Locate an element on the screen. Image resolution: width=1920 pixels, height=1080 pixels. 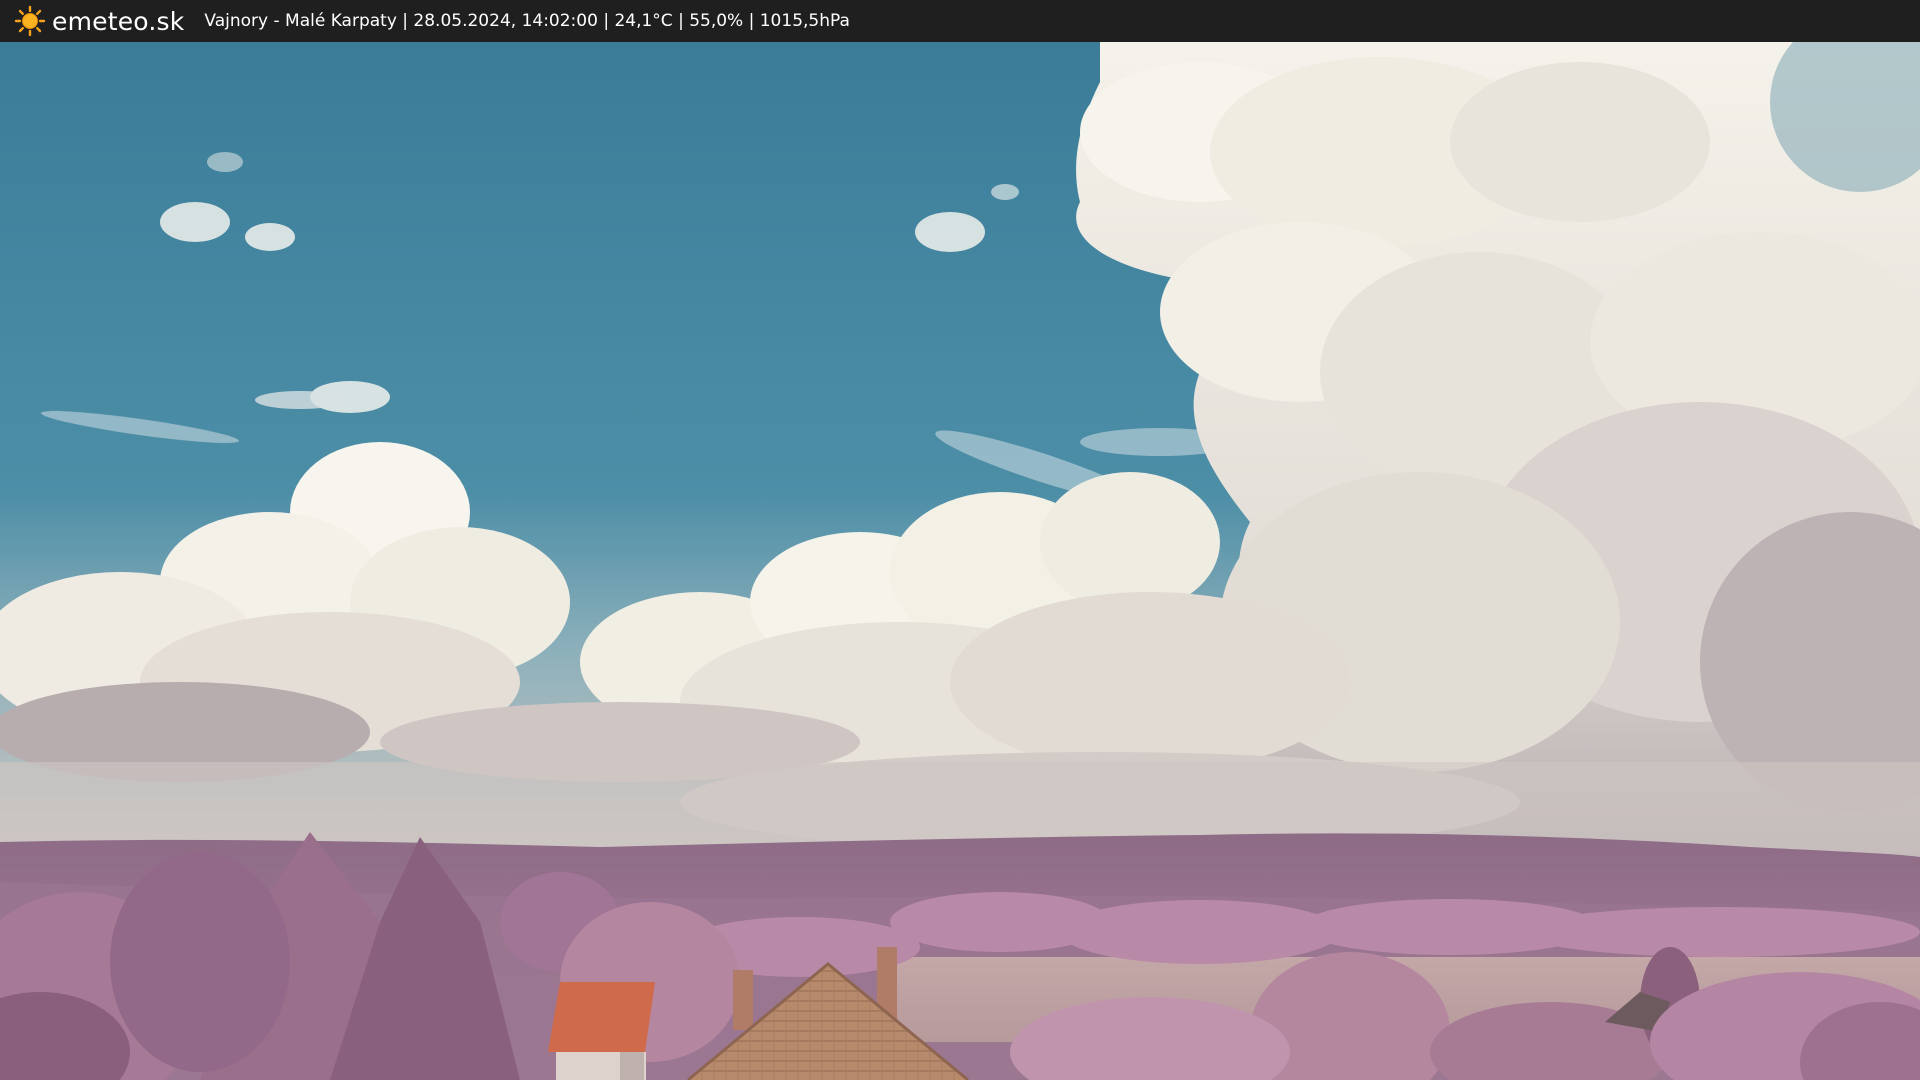
sun-icon is located at coordinates (30, 21).